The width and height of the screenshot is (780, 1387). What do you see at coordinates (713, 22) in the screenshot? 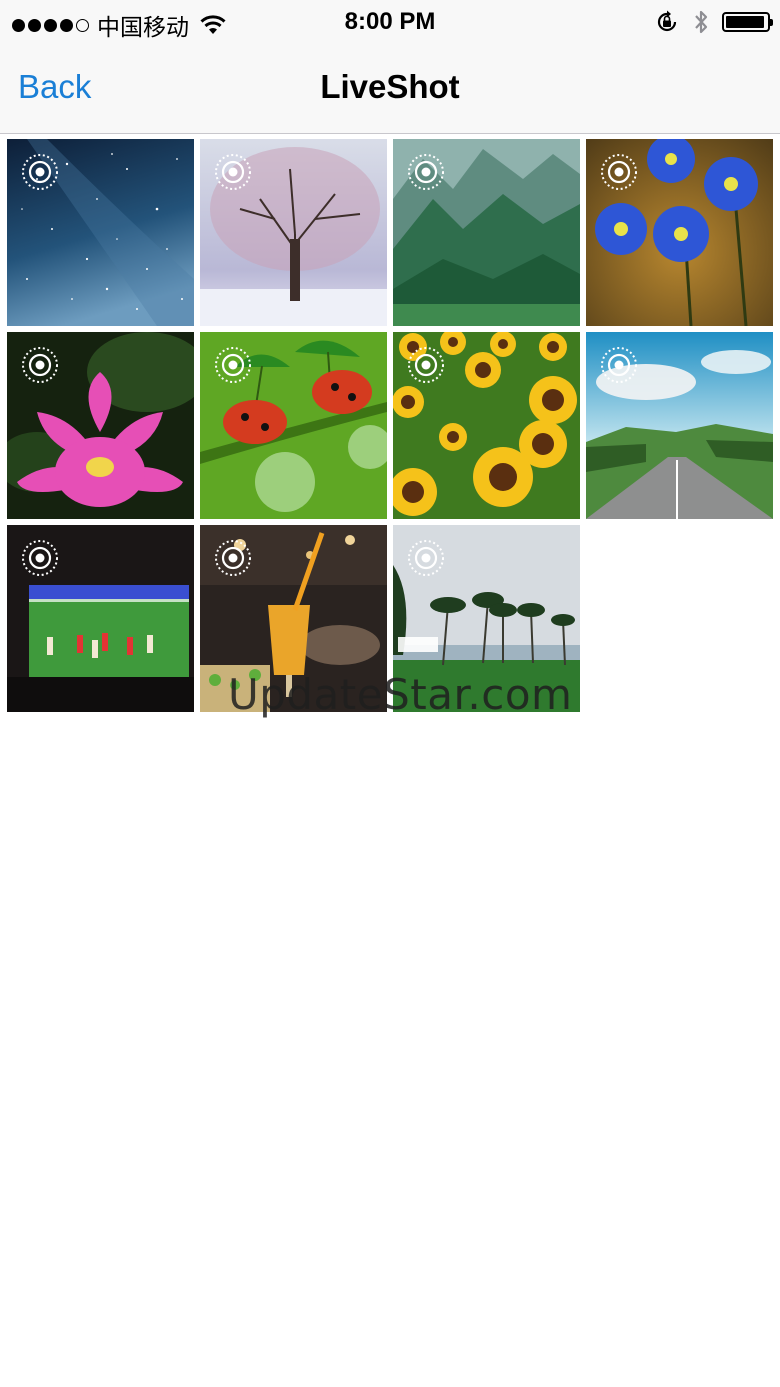
I see `status-right` at bounding box center [713, 22].